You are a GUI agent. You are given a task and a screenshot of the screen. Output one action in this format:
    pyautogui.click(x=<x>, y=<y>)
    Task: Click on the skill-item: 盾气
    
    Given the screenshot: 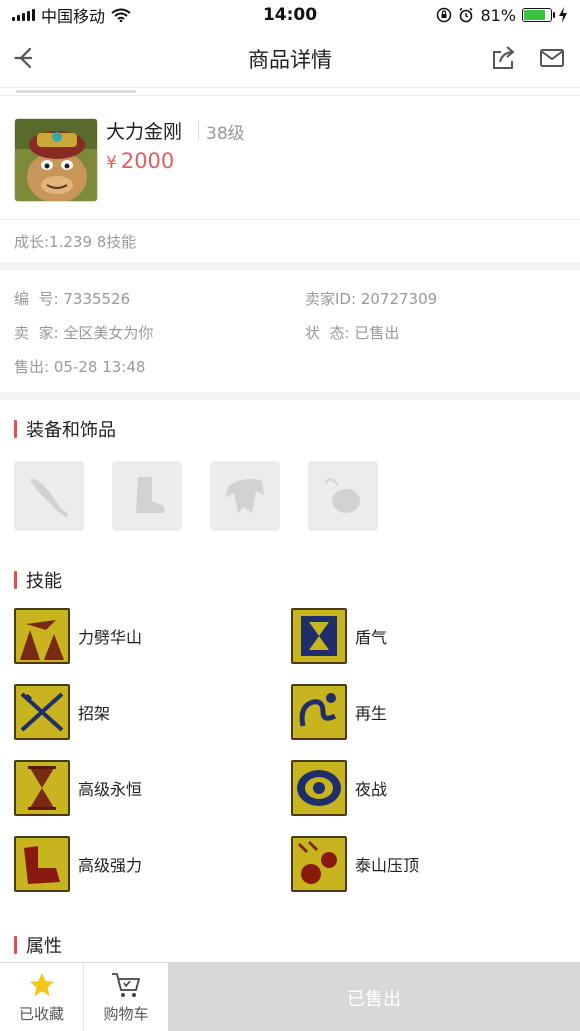 What is the action you would take?
    pyautogui.click(x=339, y=636)
    